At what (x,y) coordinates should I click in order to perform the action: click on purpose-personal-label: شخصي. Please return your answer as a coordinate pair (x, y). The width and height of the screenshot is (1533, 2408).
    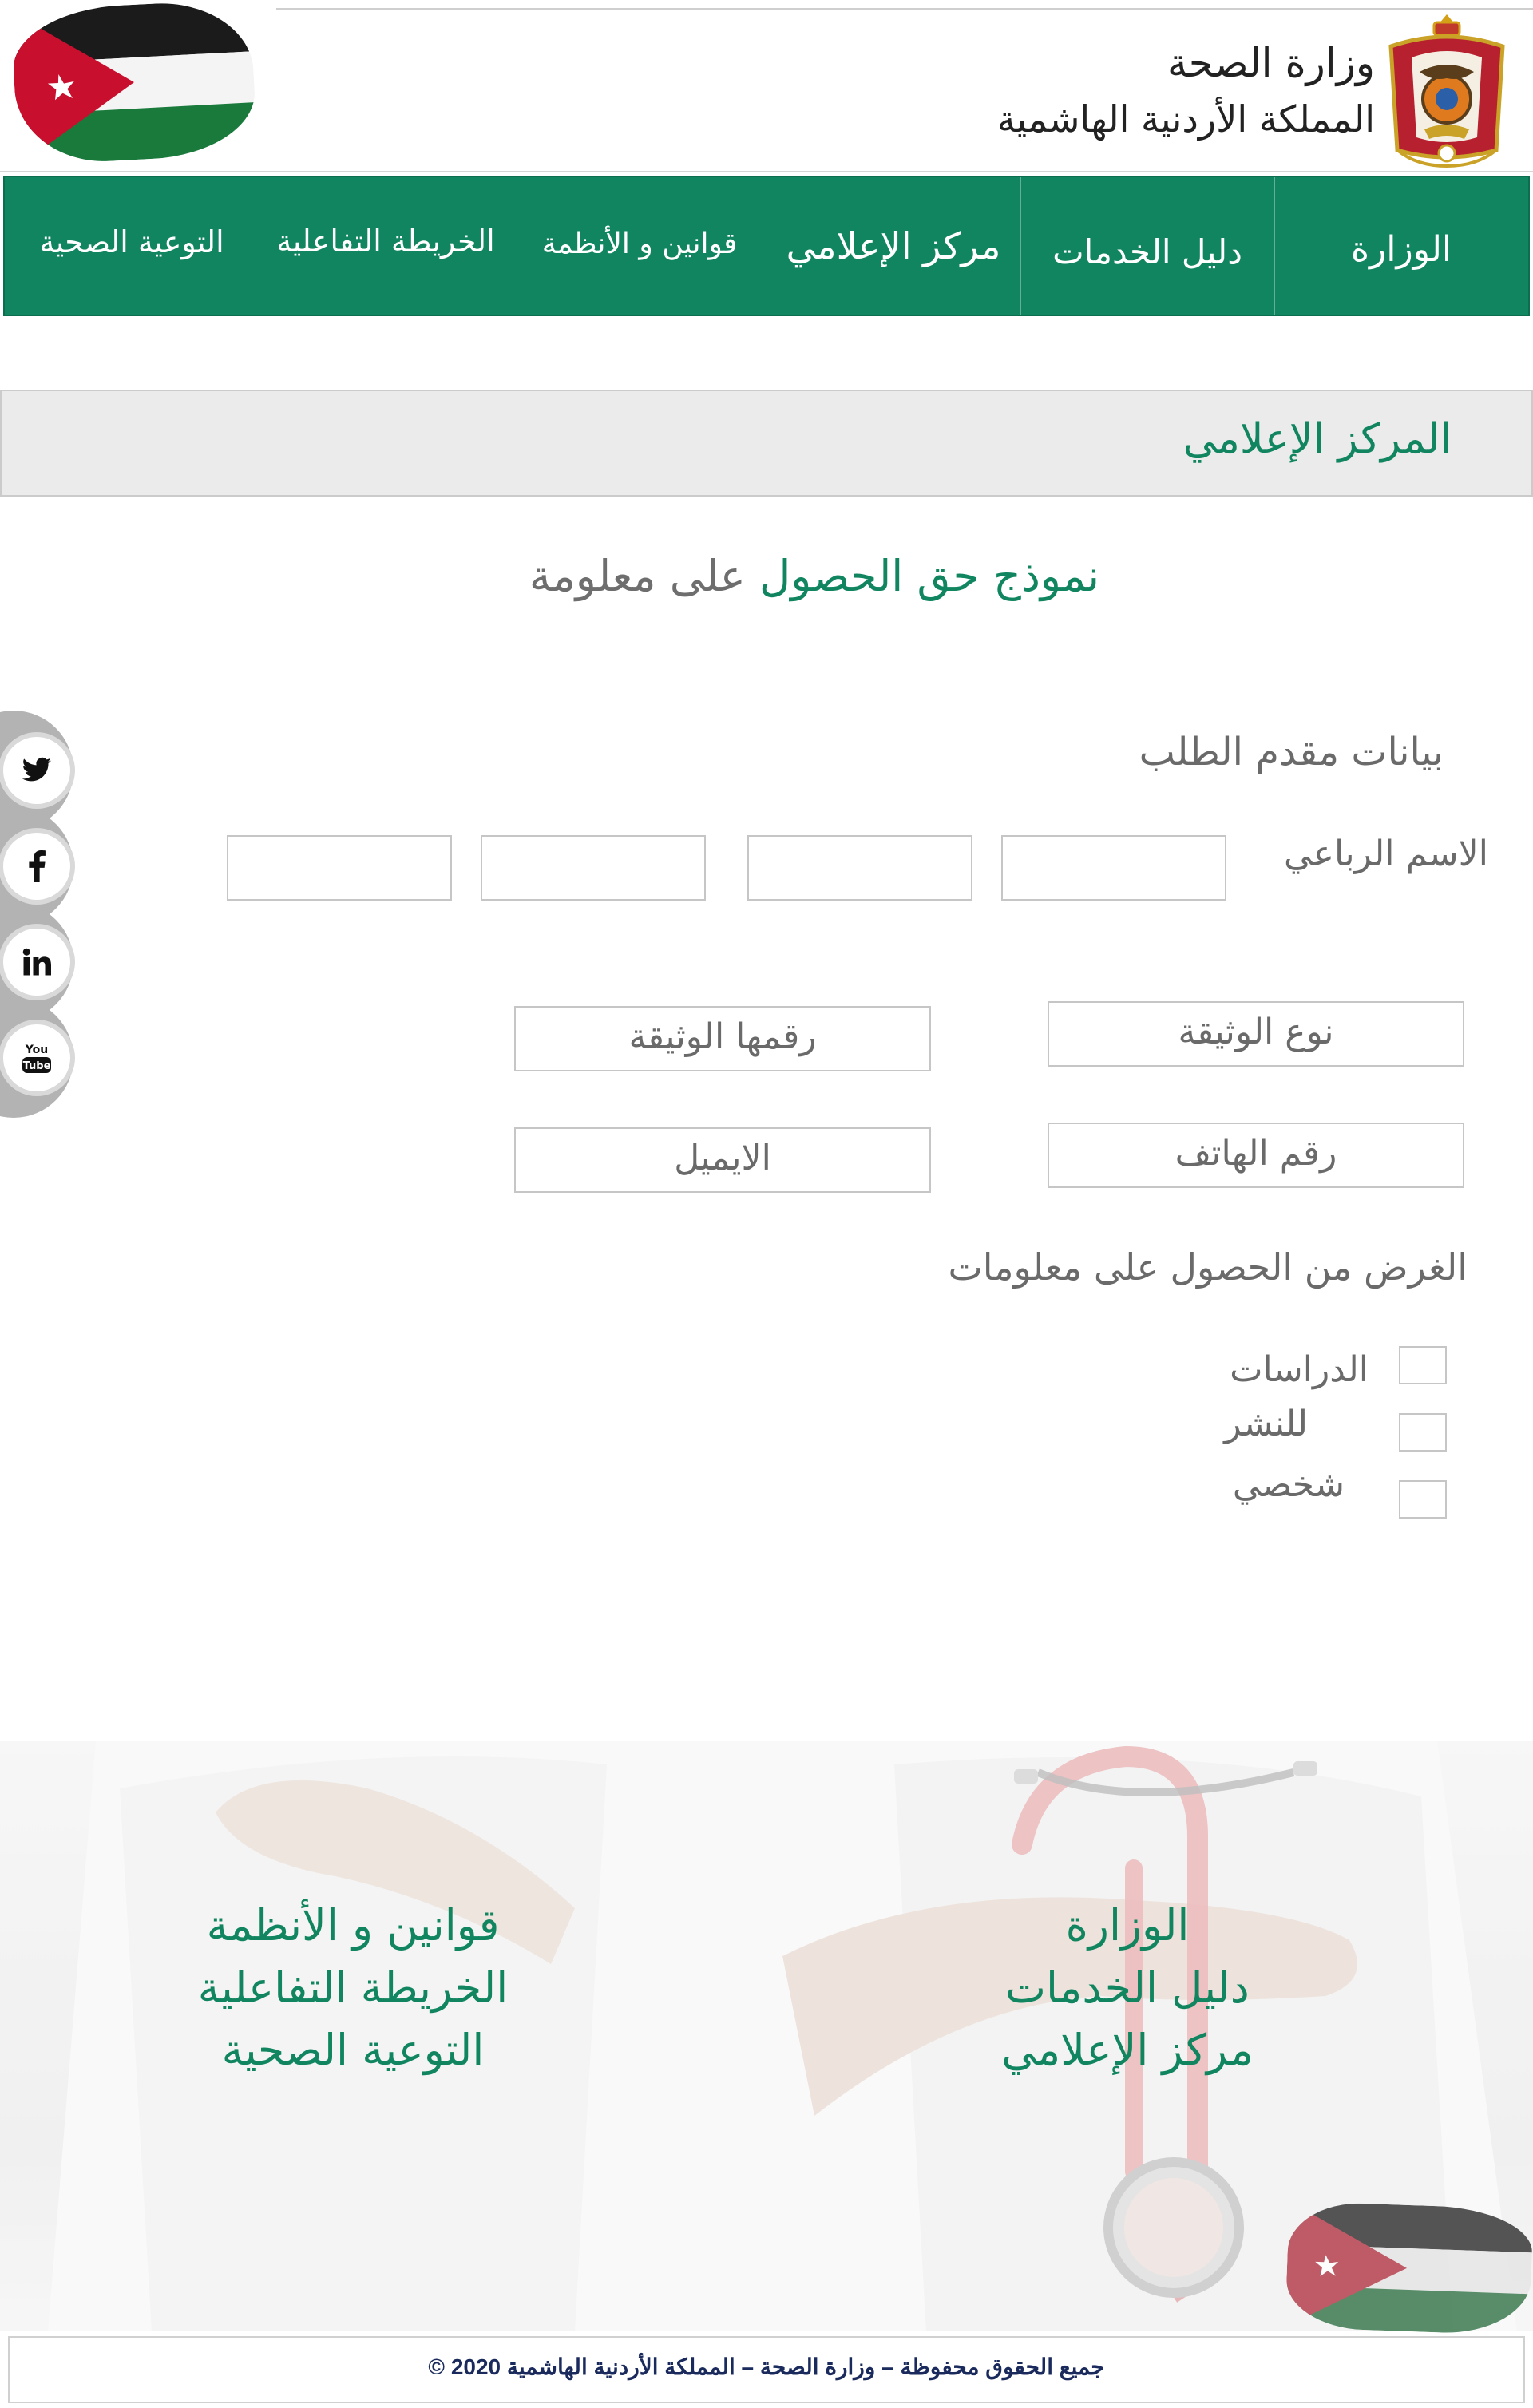
    Looking at the image, I should click on (1288, 1484).